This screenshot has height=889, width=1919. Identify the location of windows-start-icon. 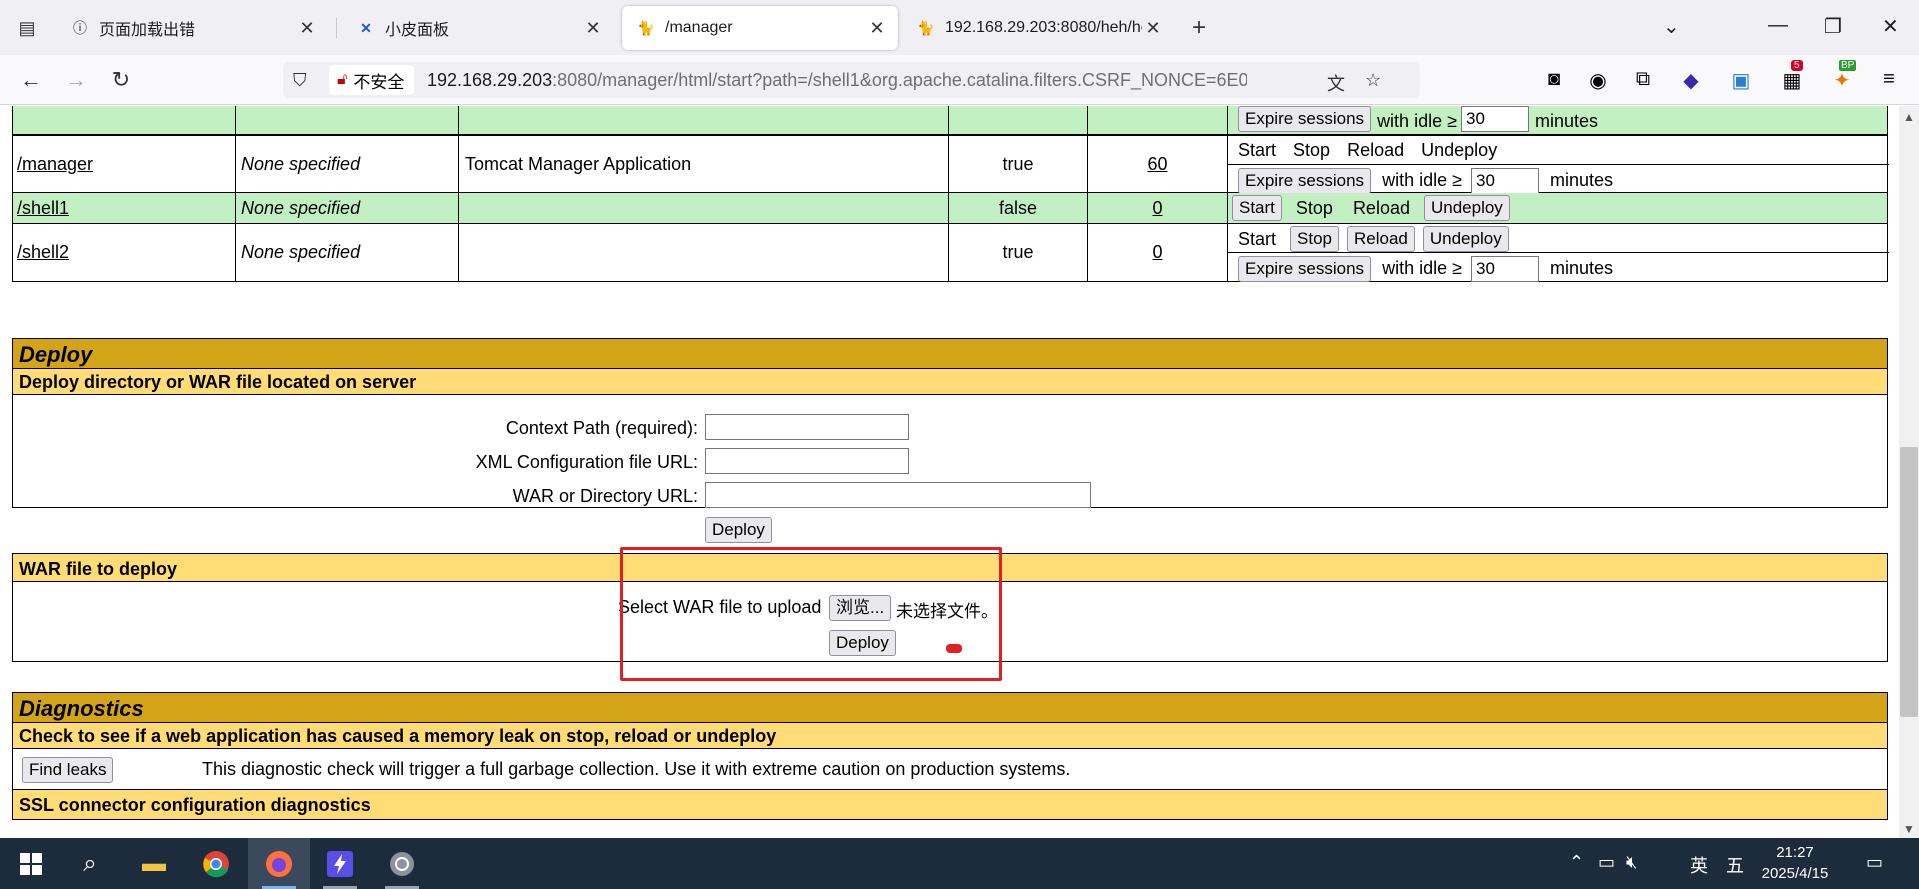
(31, 864).